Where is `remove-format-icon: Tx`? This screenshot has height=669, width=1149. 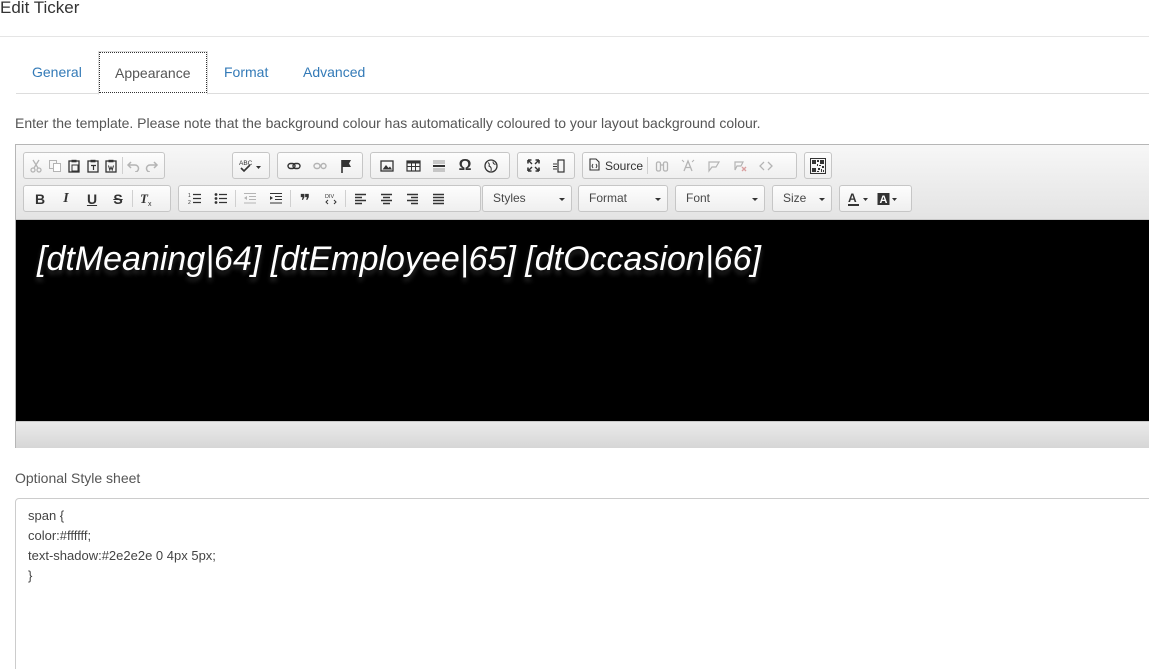 remove-format-icon: Tx is located at coordinates (147, 199).